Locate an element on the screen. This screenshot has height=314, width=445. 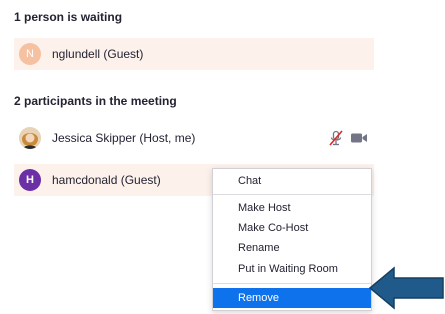
pointer-arrow-icon is located at coordinates (406, 288).